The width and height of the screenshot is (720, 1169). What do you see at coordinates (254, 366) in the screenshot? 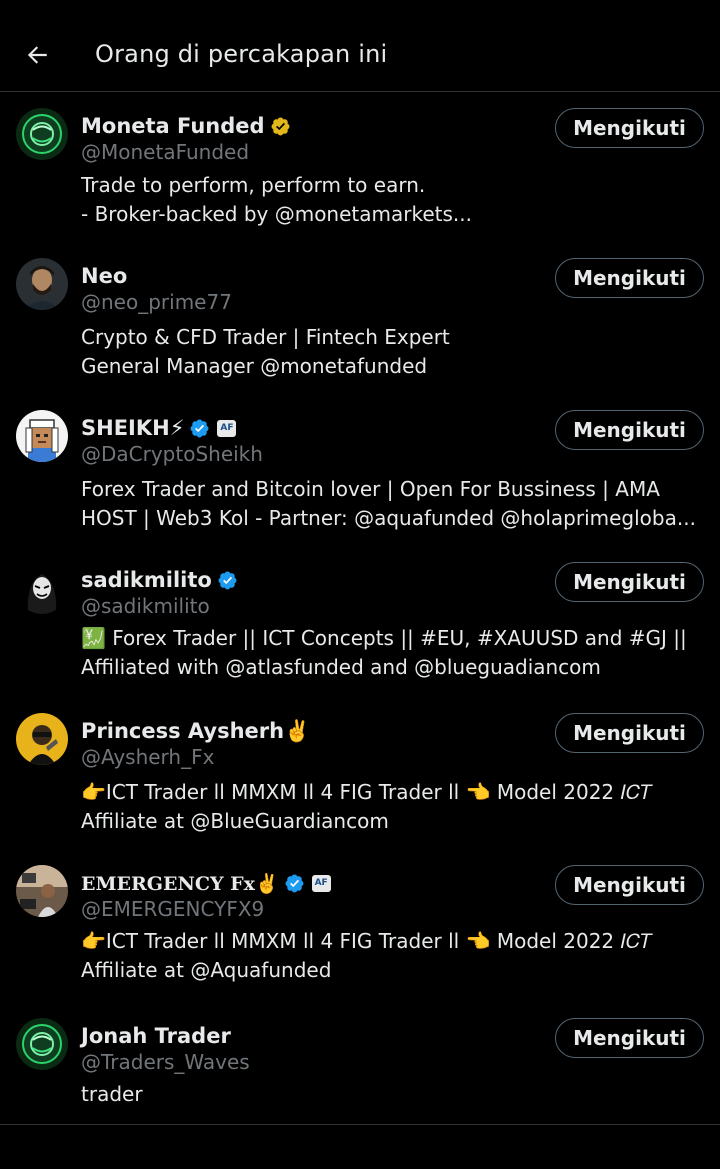
I see `bio-line: General Manager @monetafunded` at bounding box center [254, 366].